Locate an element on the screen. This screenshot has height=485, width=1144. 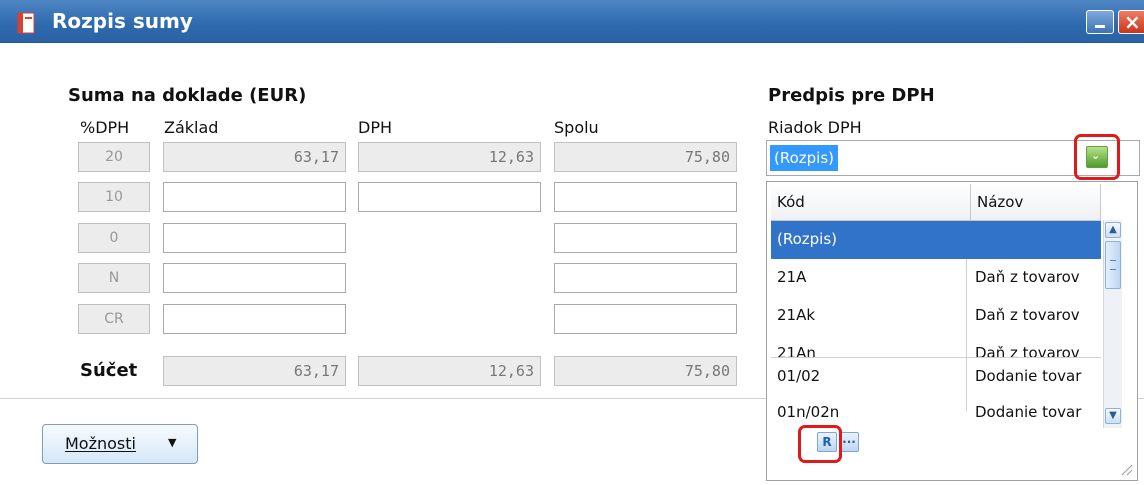
header-total: Spolu is located at coordinates (576, 127).